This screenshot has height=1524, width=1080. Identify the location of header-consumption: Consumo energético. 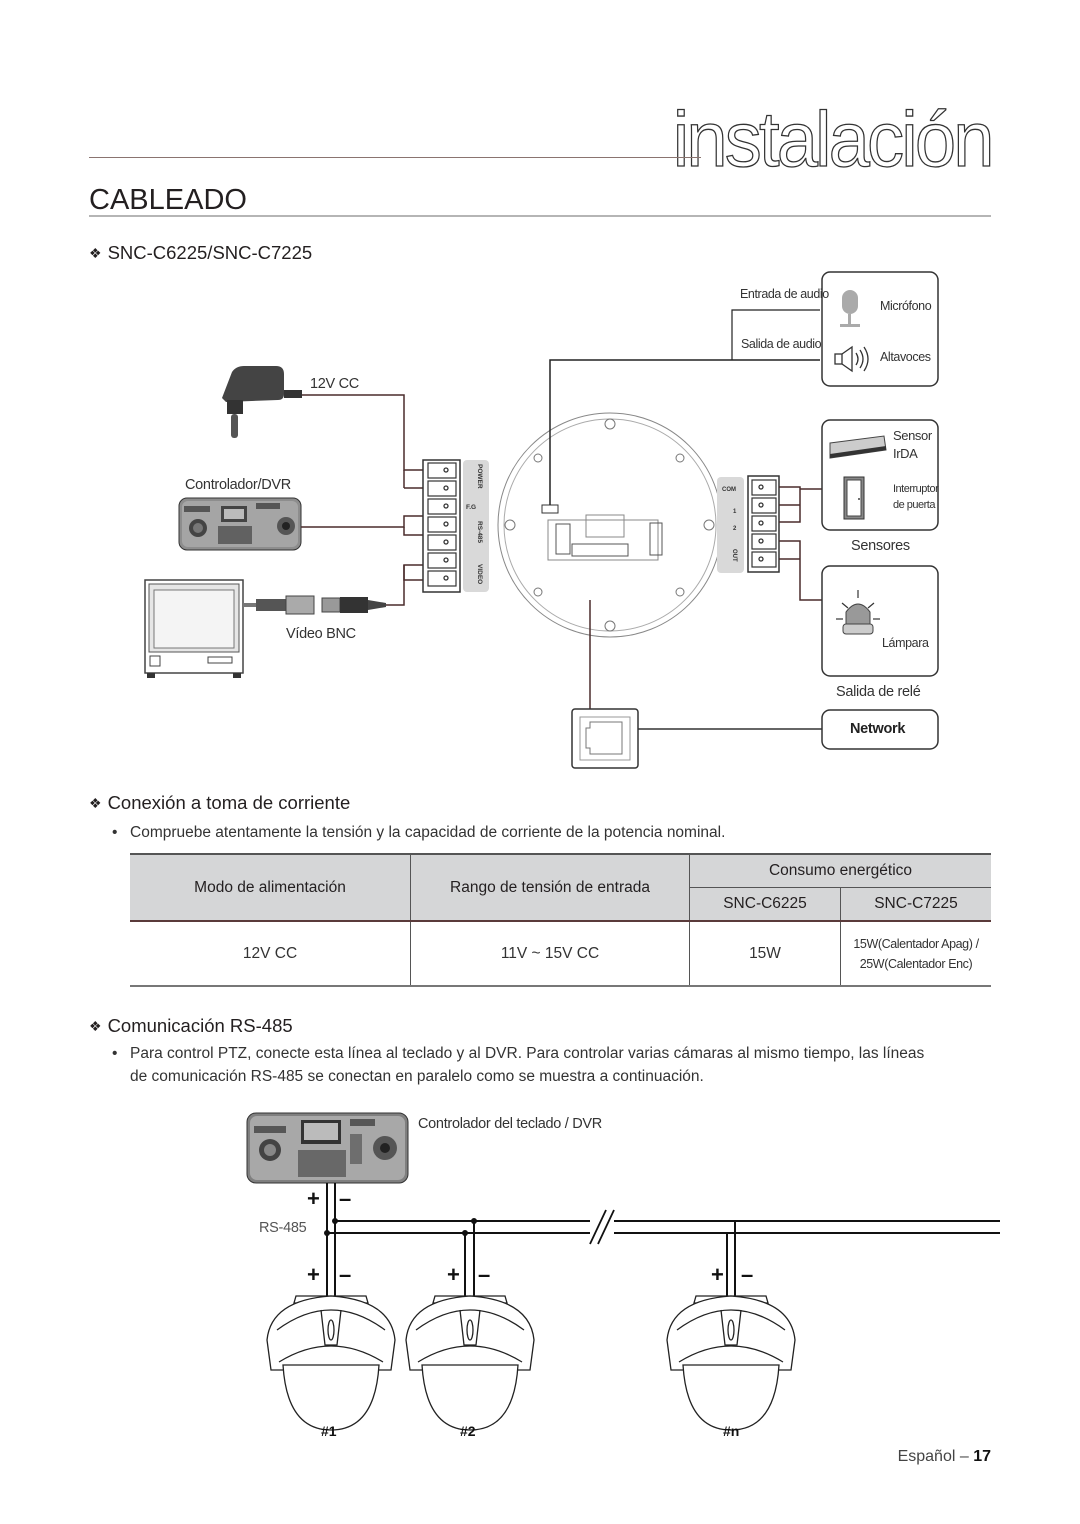
(840, 870).